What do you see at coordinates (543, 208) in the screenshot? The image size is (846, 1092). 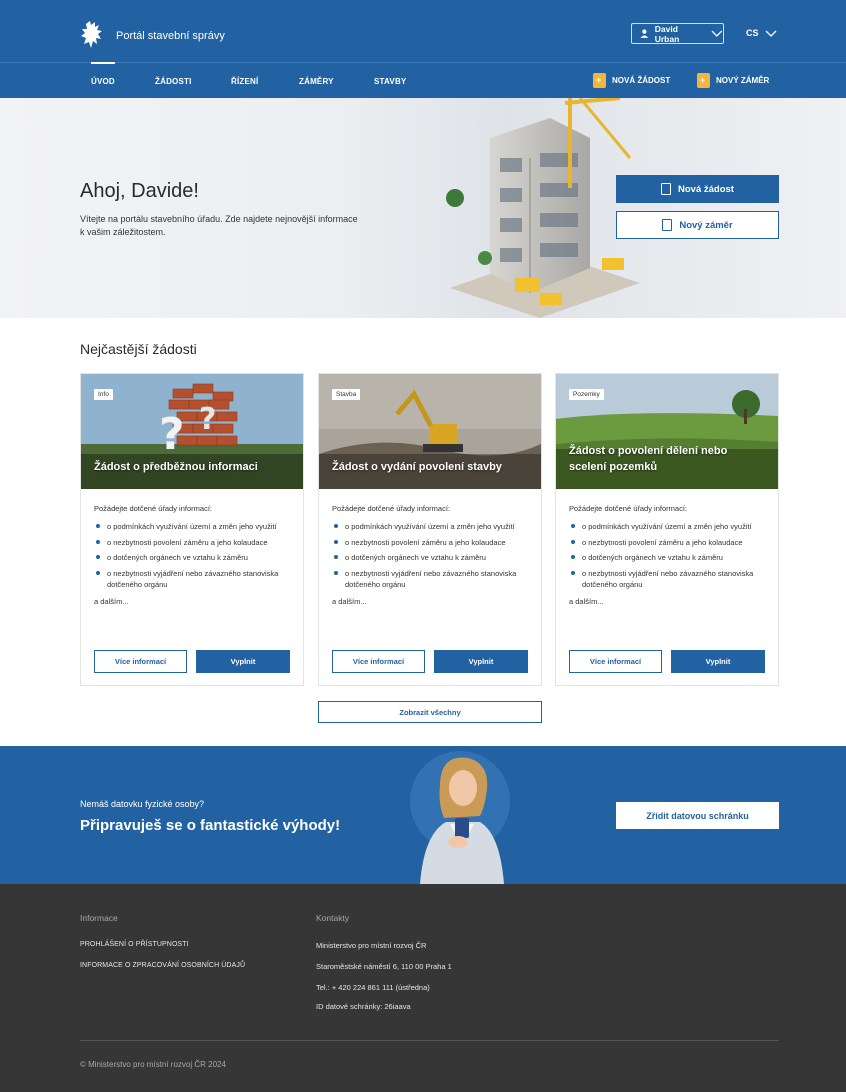 I see `building-construction-illustration` at bounding box center [543, 208].